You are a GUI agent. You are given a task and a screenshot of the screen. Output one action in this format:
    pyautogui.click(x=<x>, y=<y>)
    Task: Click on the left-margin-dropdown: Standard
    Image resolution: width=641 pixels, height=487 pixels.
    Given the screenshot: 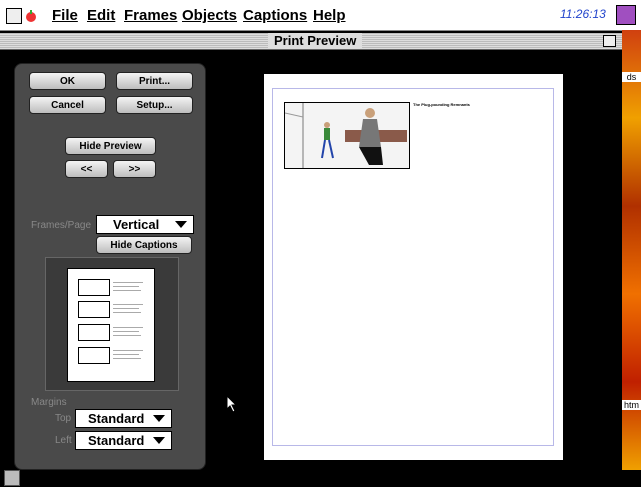 What is the action you would take?
    pyautogui.click(x=123, y=440)
    